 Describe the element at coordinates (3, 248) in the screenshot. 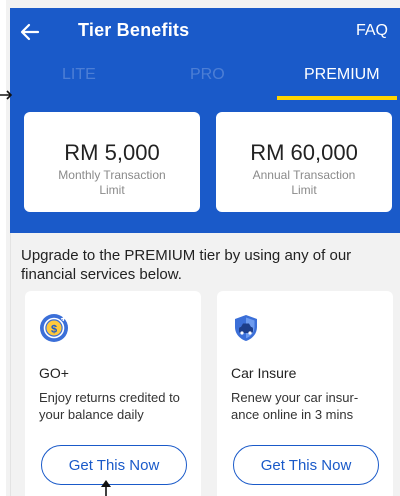

I see `left-edge-strip` at that location.